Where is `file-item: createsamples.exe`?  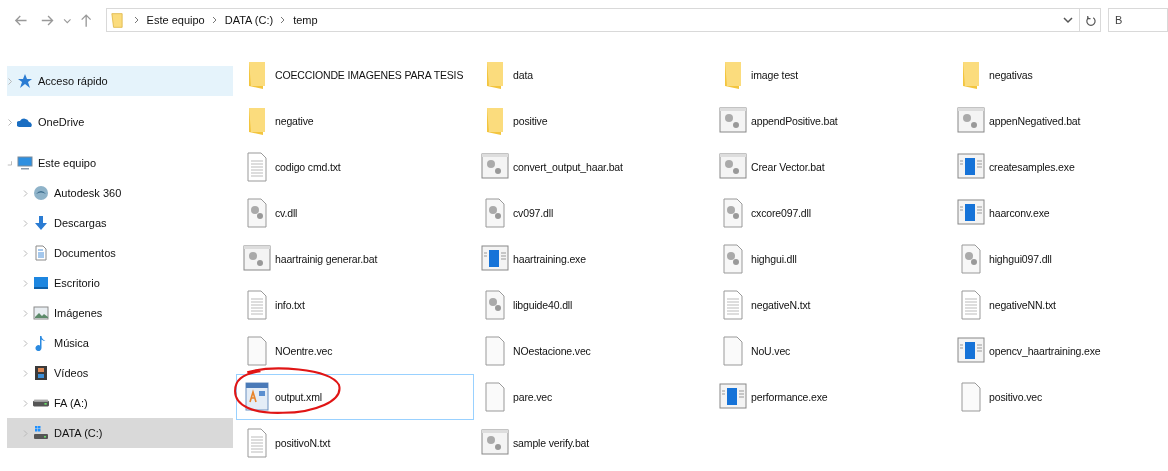
file-item: createsamples.exe is located at coordinates (1059, 167).